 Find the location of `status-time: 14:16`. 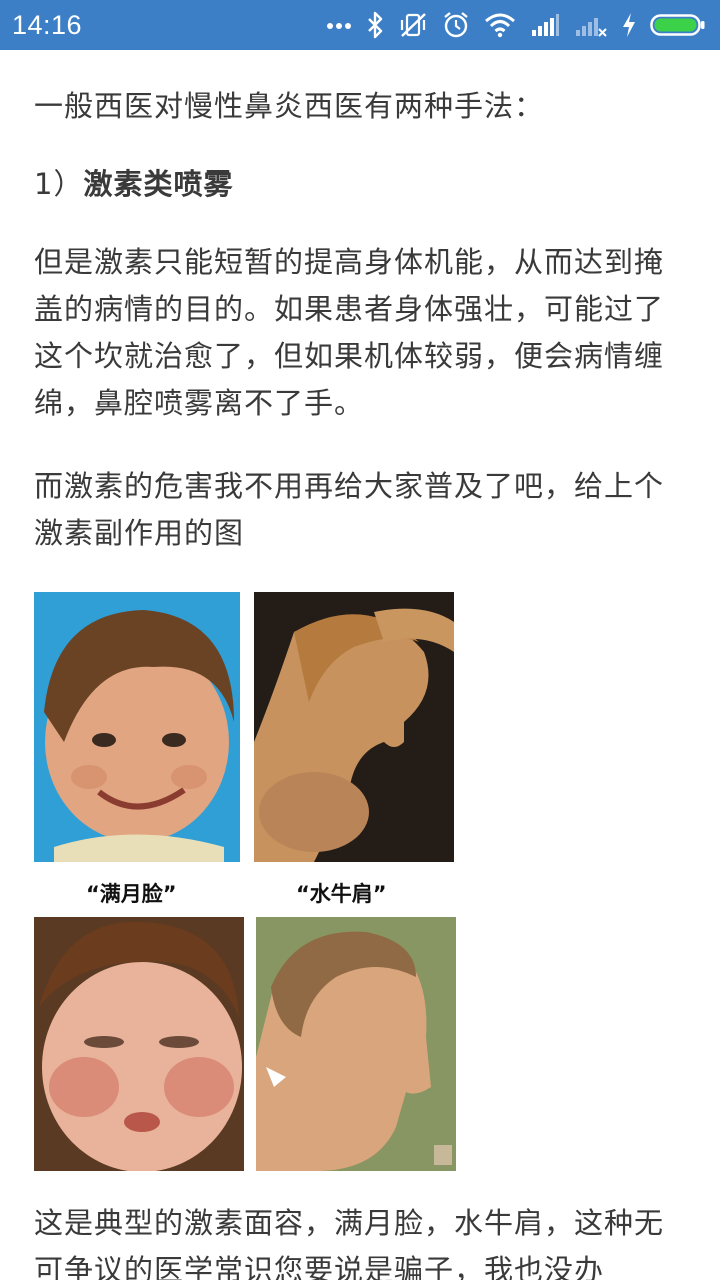

status-time: 14:16 is located at coordinates (47, 24).